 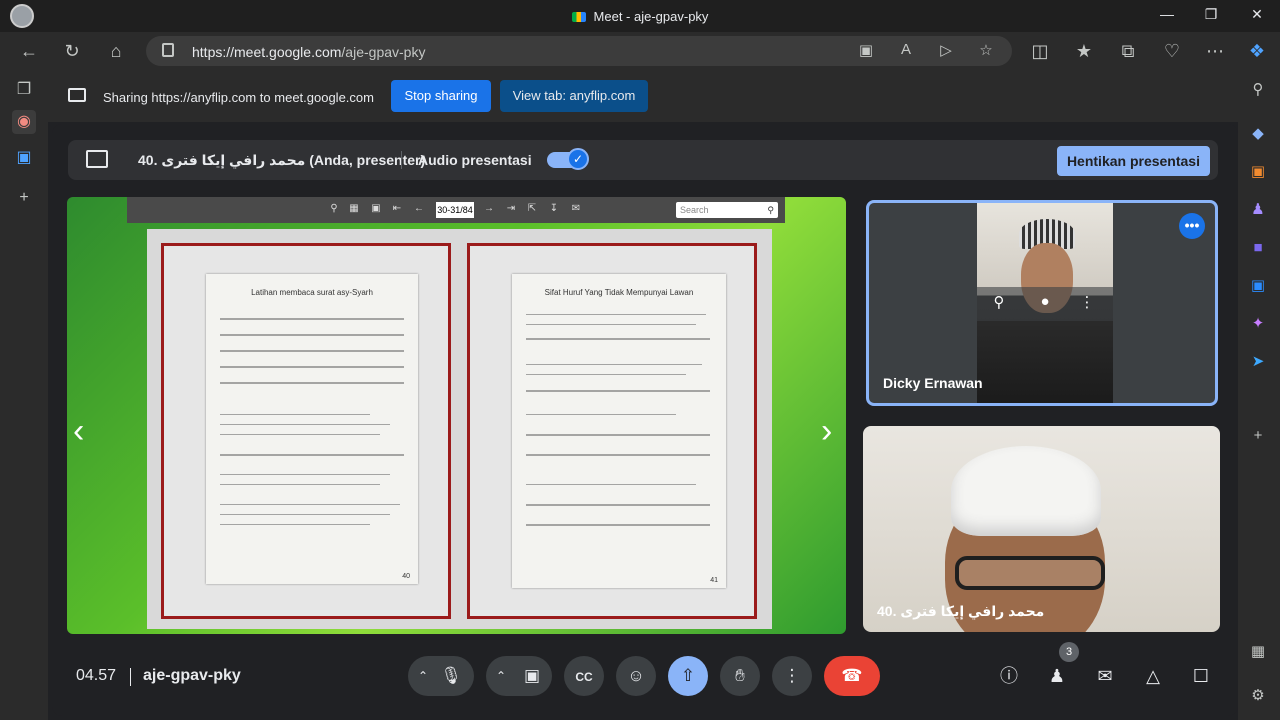 I want to click on share-icon: ⇱, so click(x=532, y=208).